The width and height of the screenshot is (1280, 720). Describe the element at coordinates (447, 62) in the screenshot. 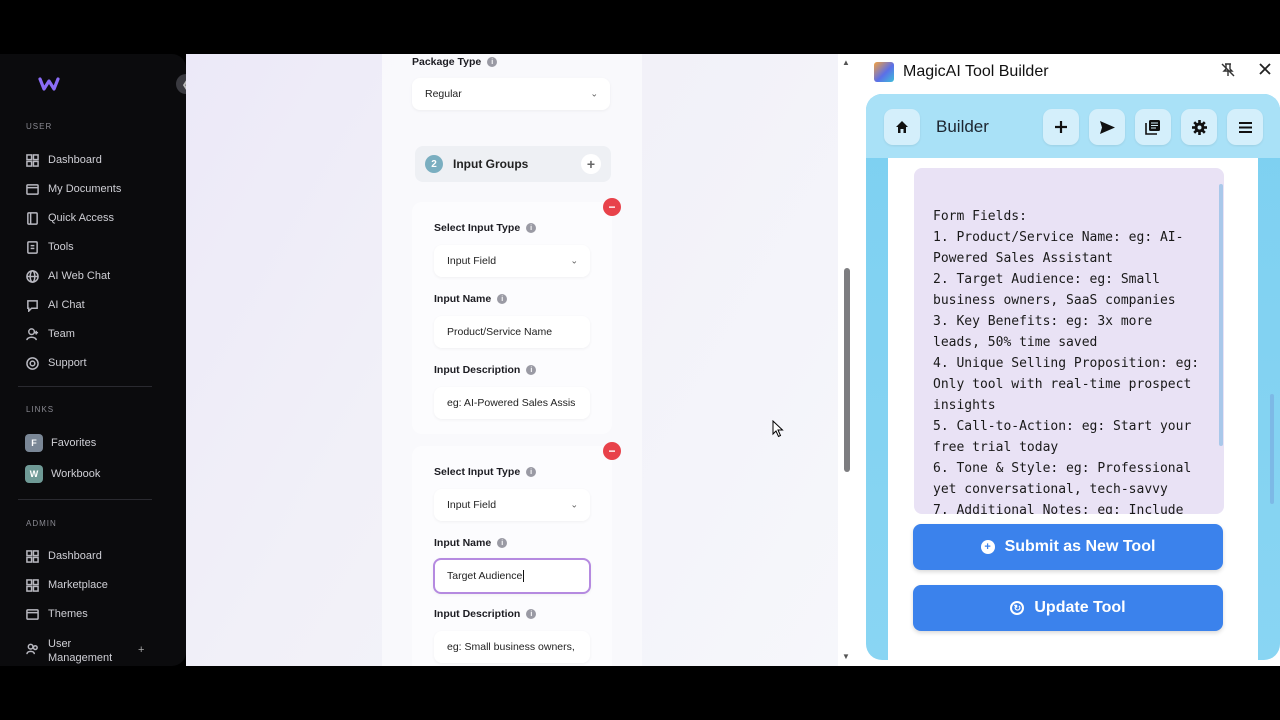

I see `label-text: Package Type` at that location.